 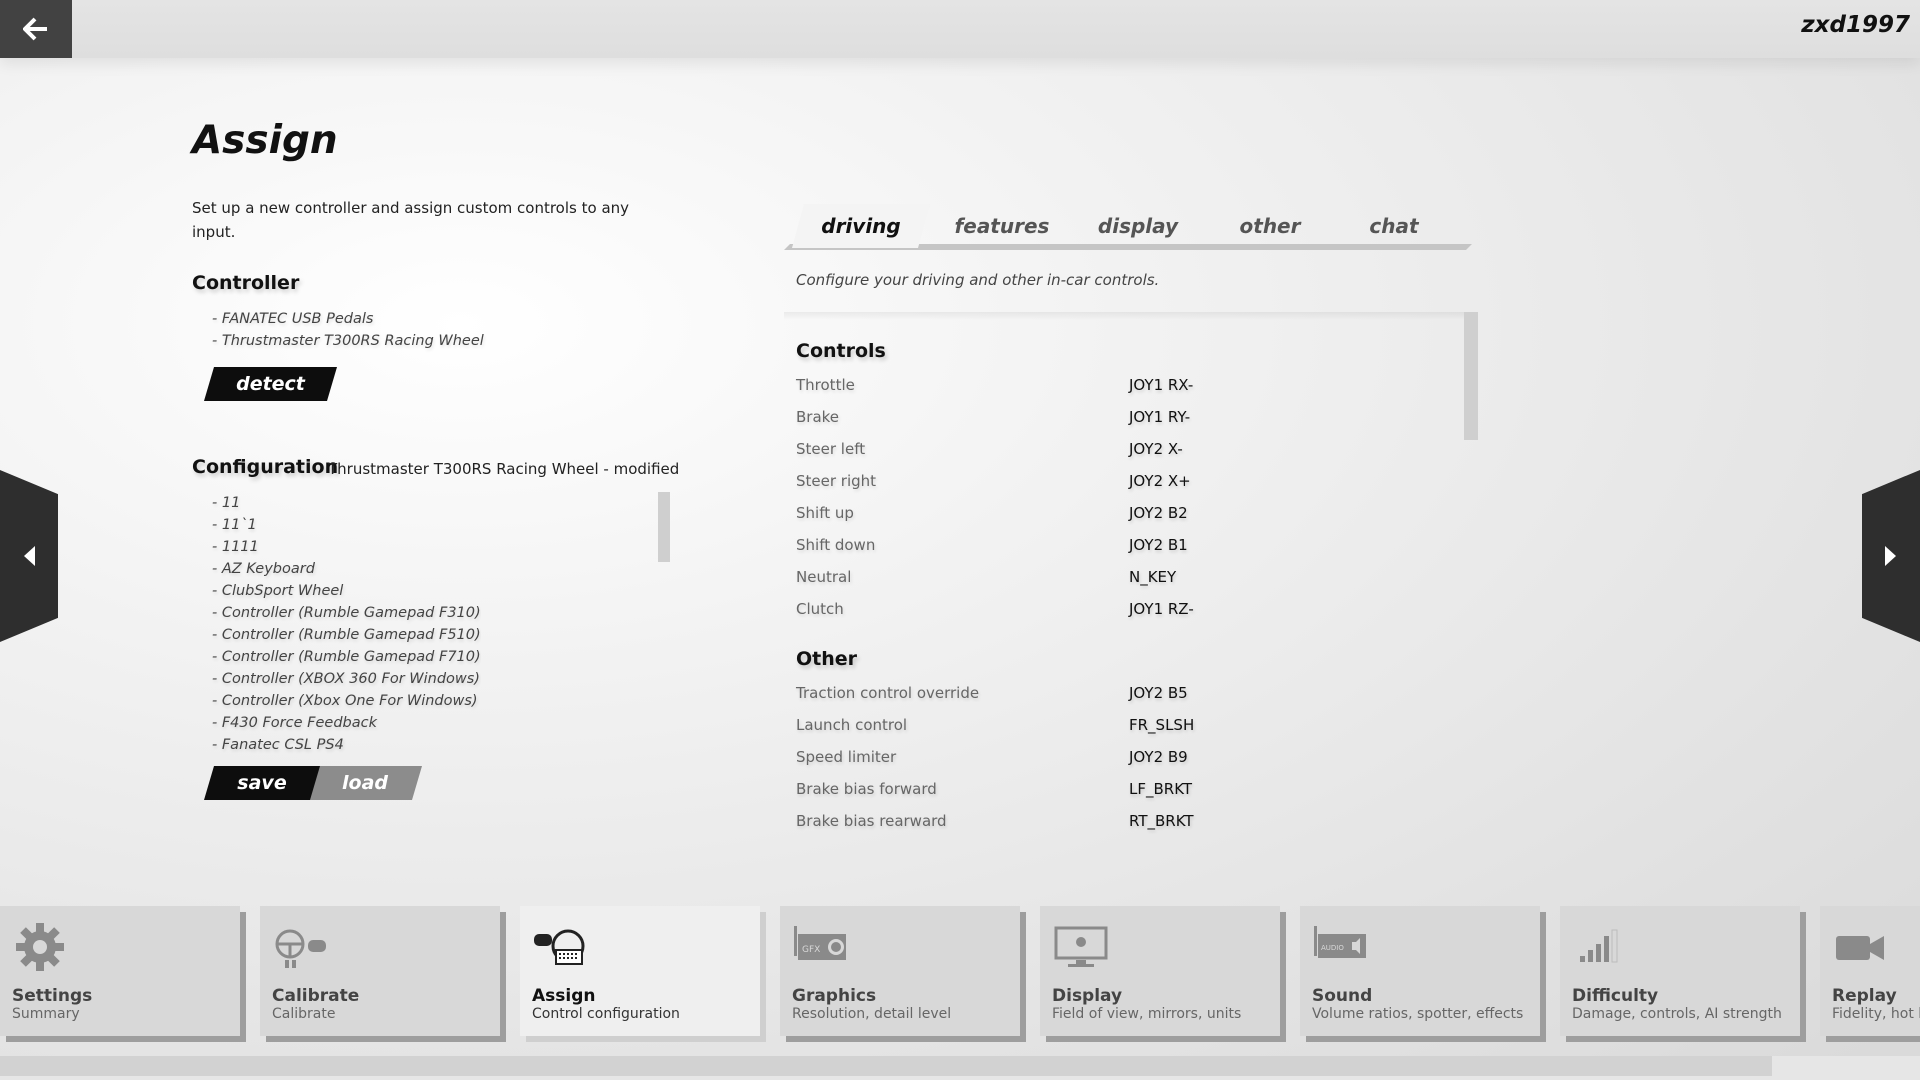 I want to click on nav-card-subtitle: Fidelity, hot l, so click(x=1876, y=1014).